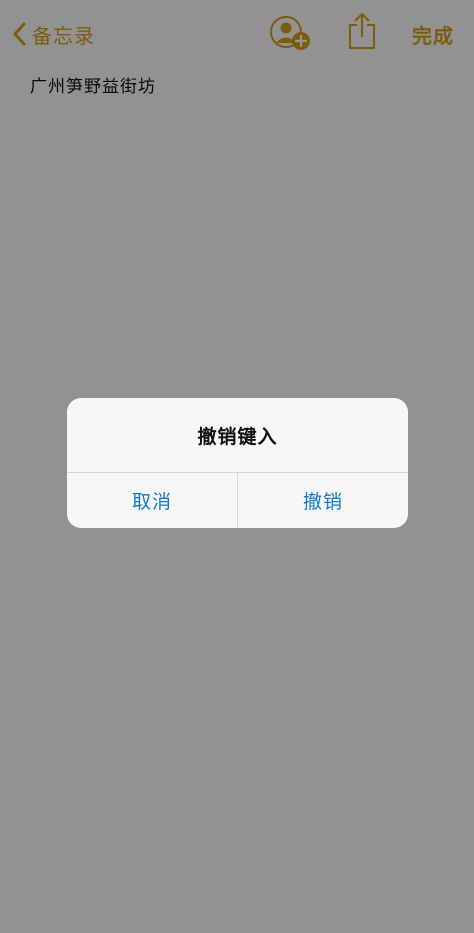 This screenshot has width=474, height=933. Describe the element at coordinates (237, 436) in the screenshot. I see `alert-title: 撤销键入` at that location.